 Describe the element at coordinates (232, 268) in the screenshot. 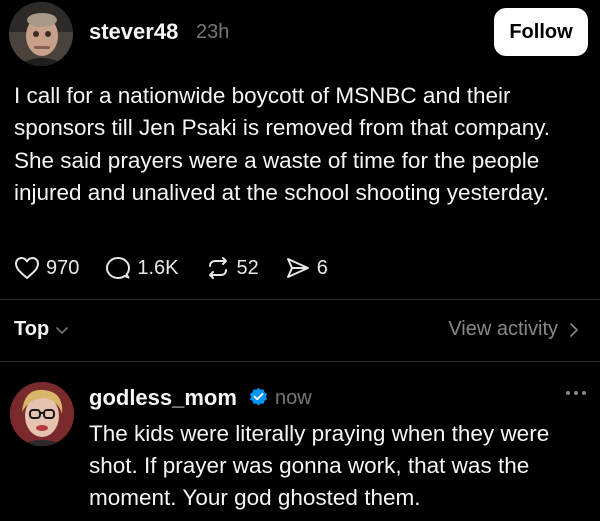

I see `repost-button: 52` at that location.